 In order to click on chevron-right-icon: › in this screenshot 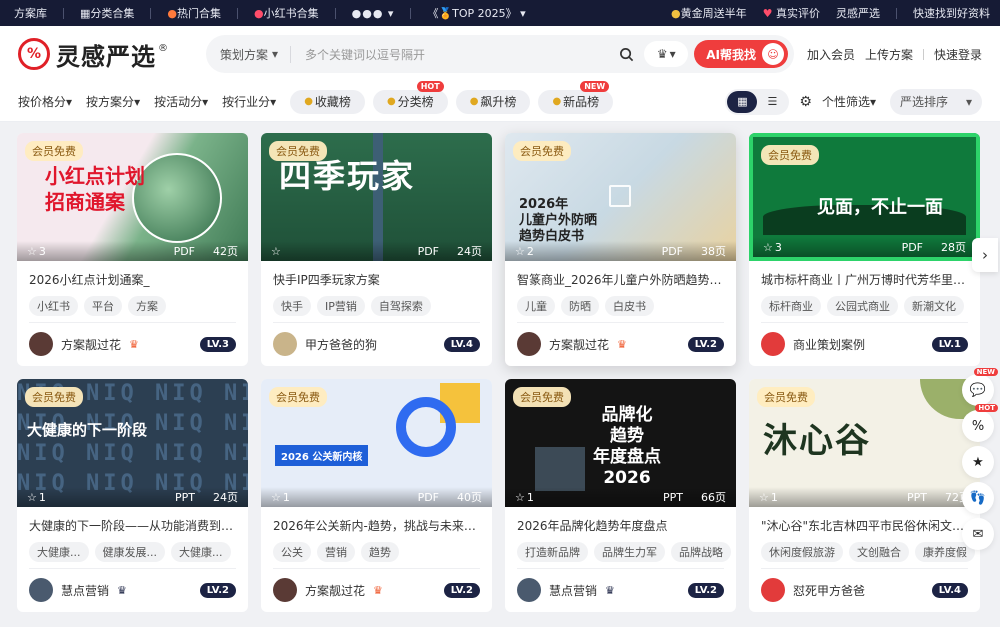, I will do `click(985, 255)`.